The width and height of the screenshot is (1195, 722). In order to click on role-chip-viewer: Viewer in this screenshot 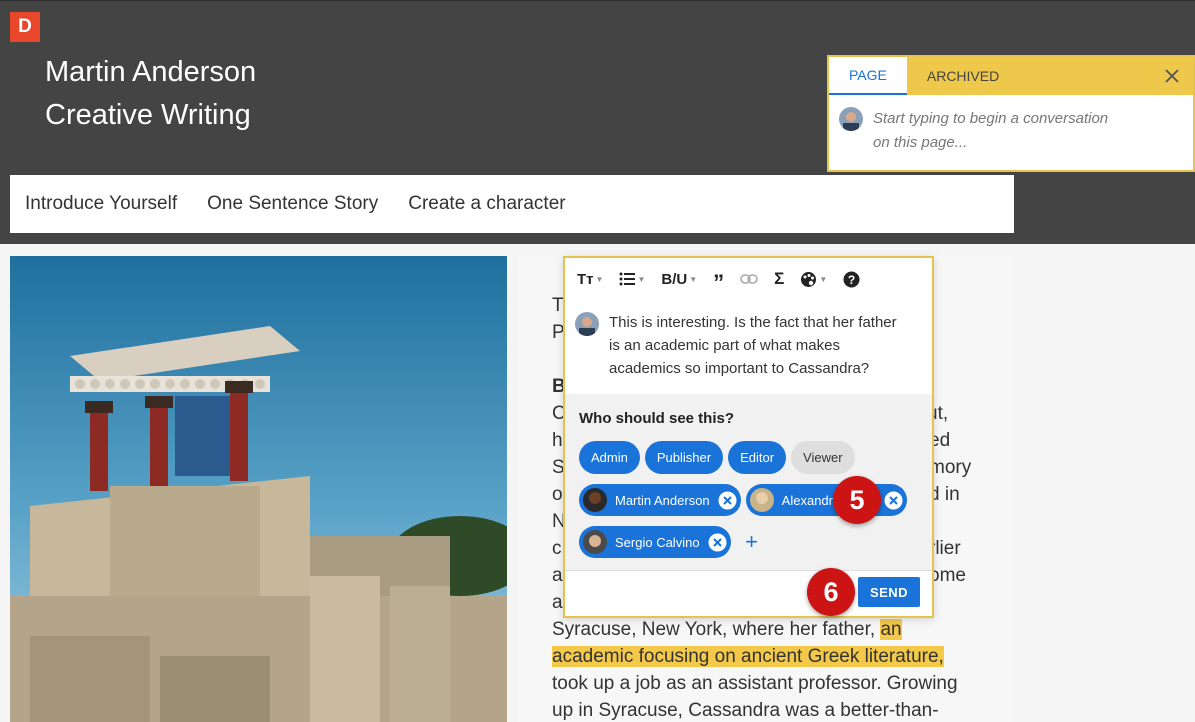, I will do `click(823, 457)`.